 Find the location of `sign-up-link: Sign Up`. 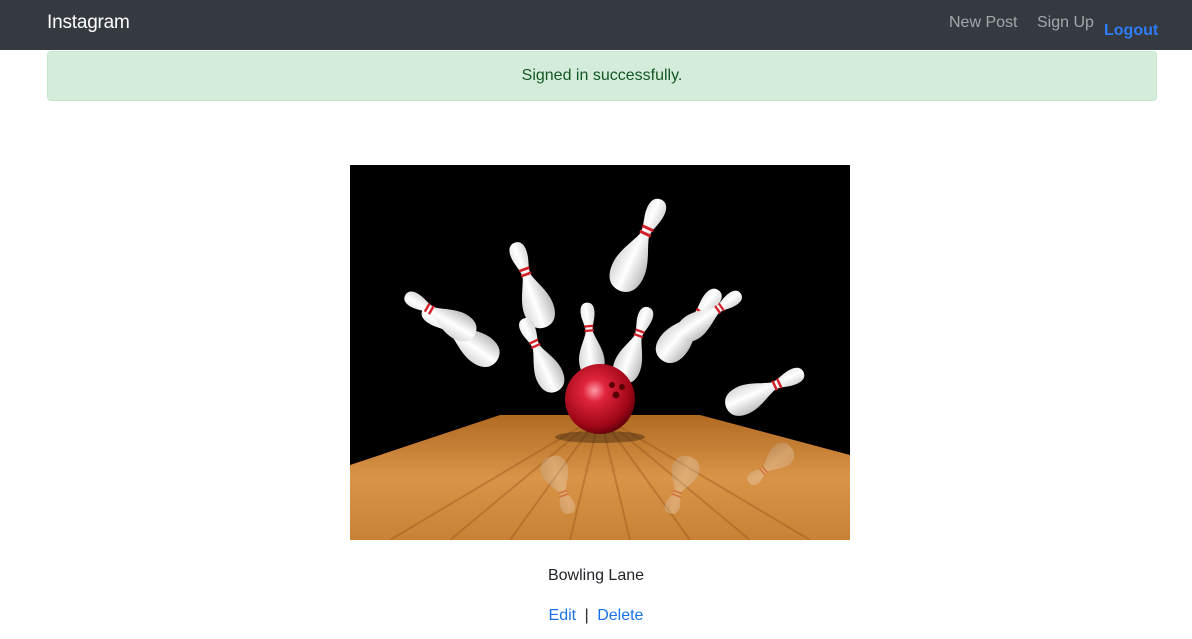

sign-up-link: Sign Up is located at coordinates (1065, 23).